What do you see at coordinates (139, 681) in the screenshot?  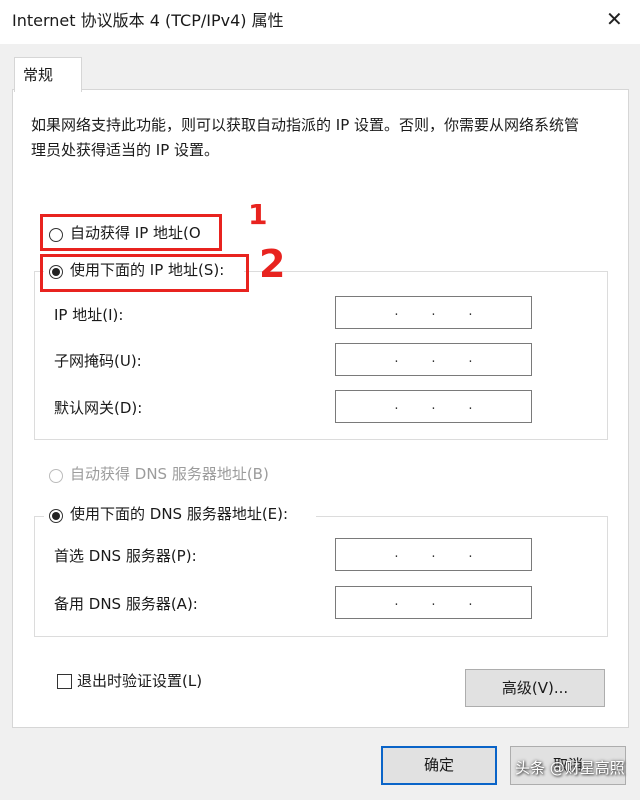 I see `validate-checkbox-label: 退出时验证设置(L)` at bounding box center [139, 681].